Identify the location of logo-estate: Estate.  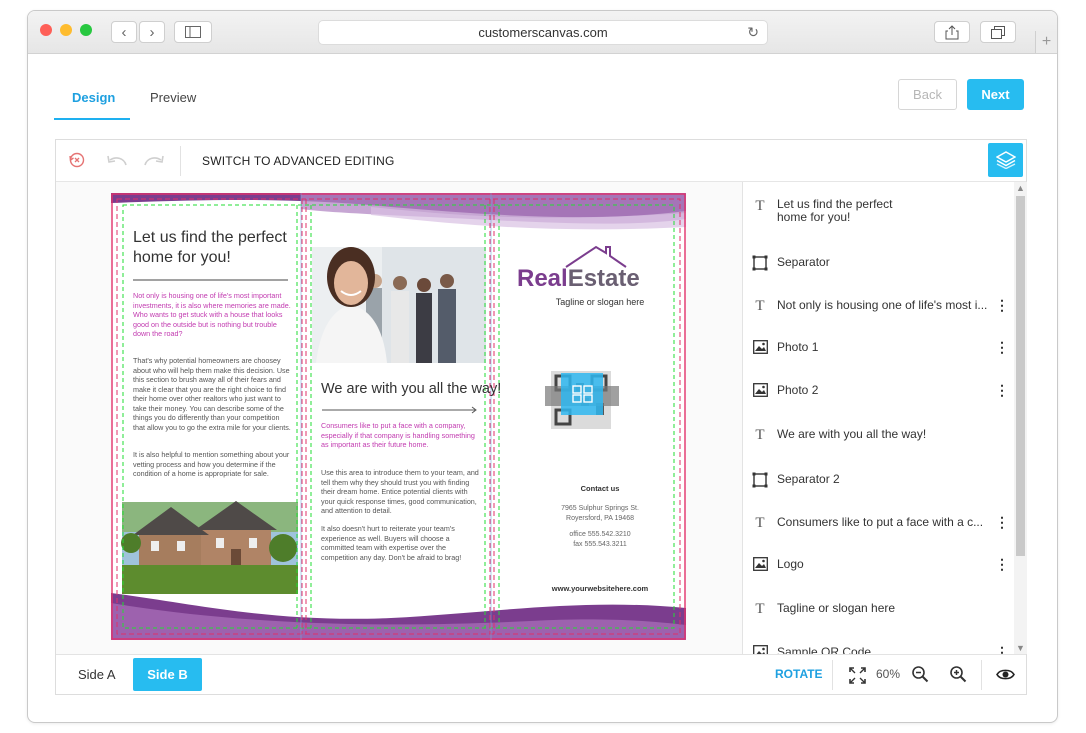
(603, 278).